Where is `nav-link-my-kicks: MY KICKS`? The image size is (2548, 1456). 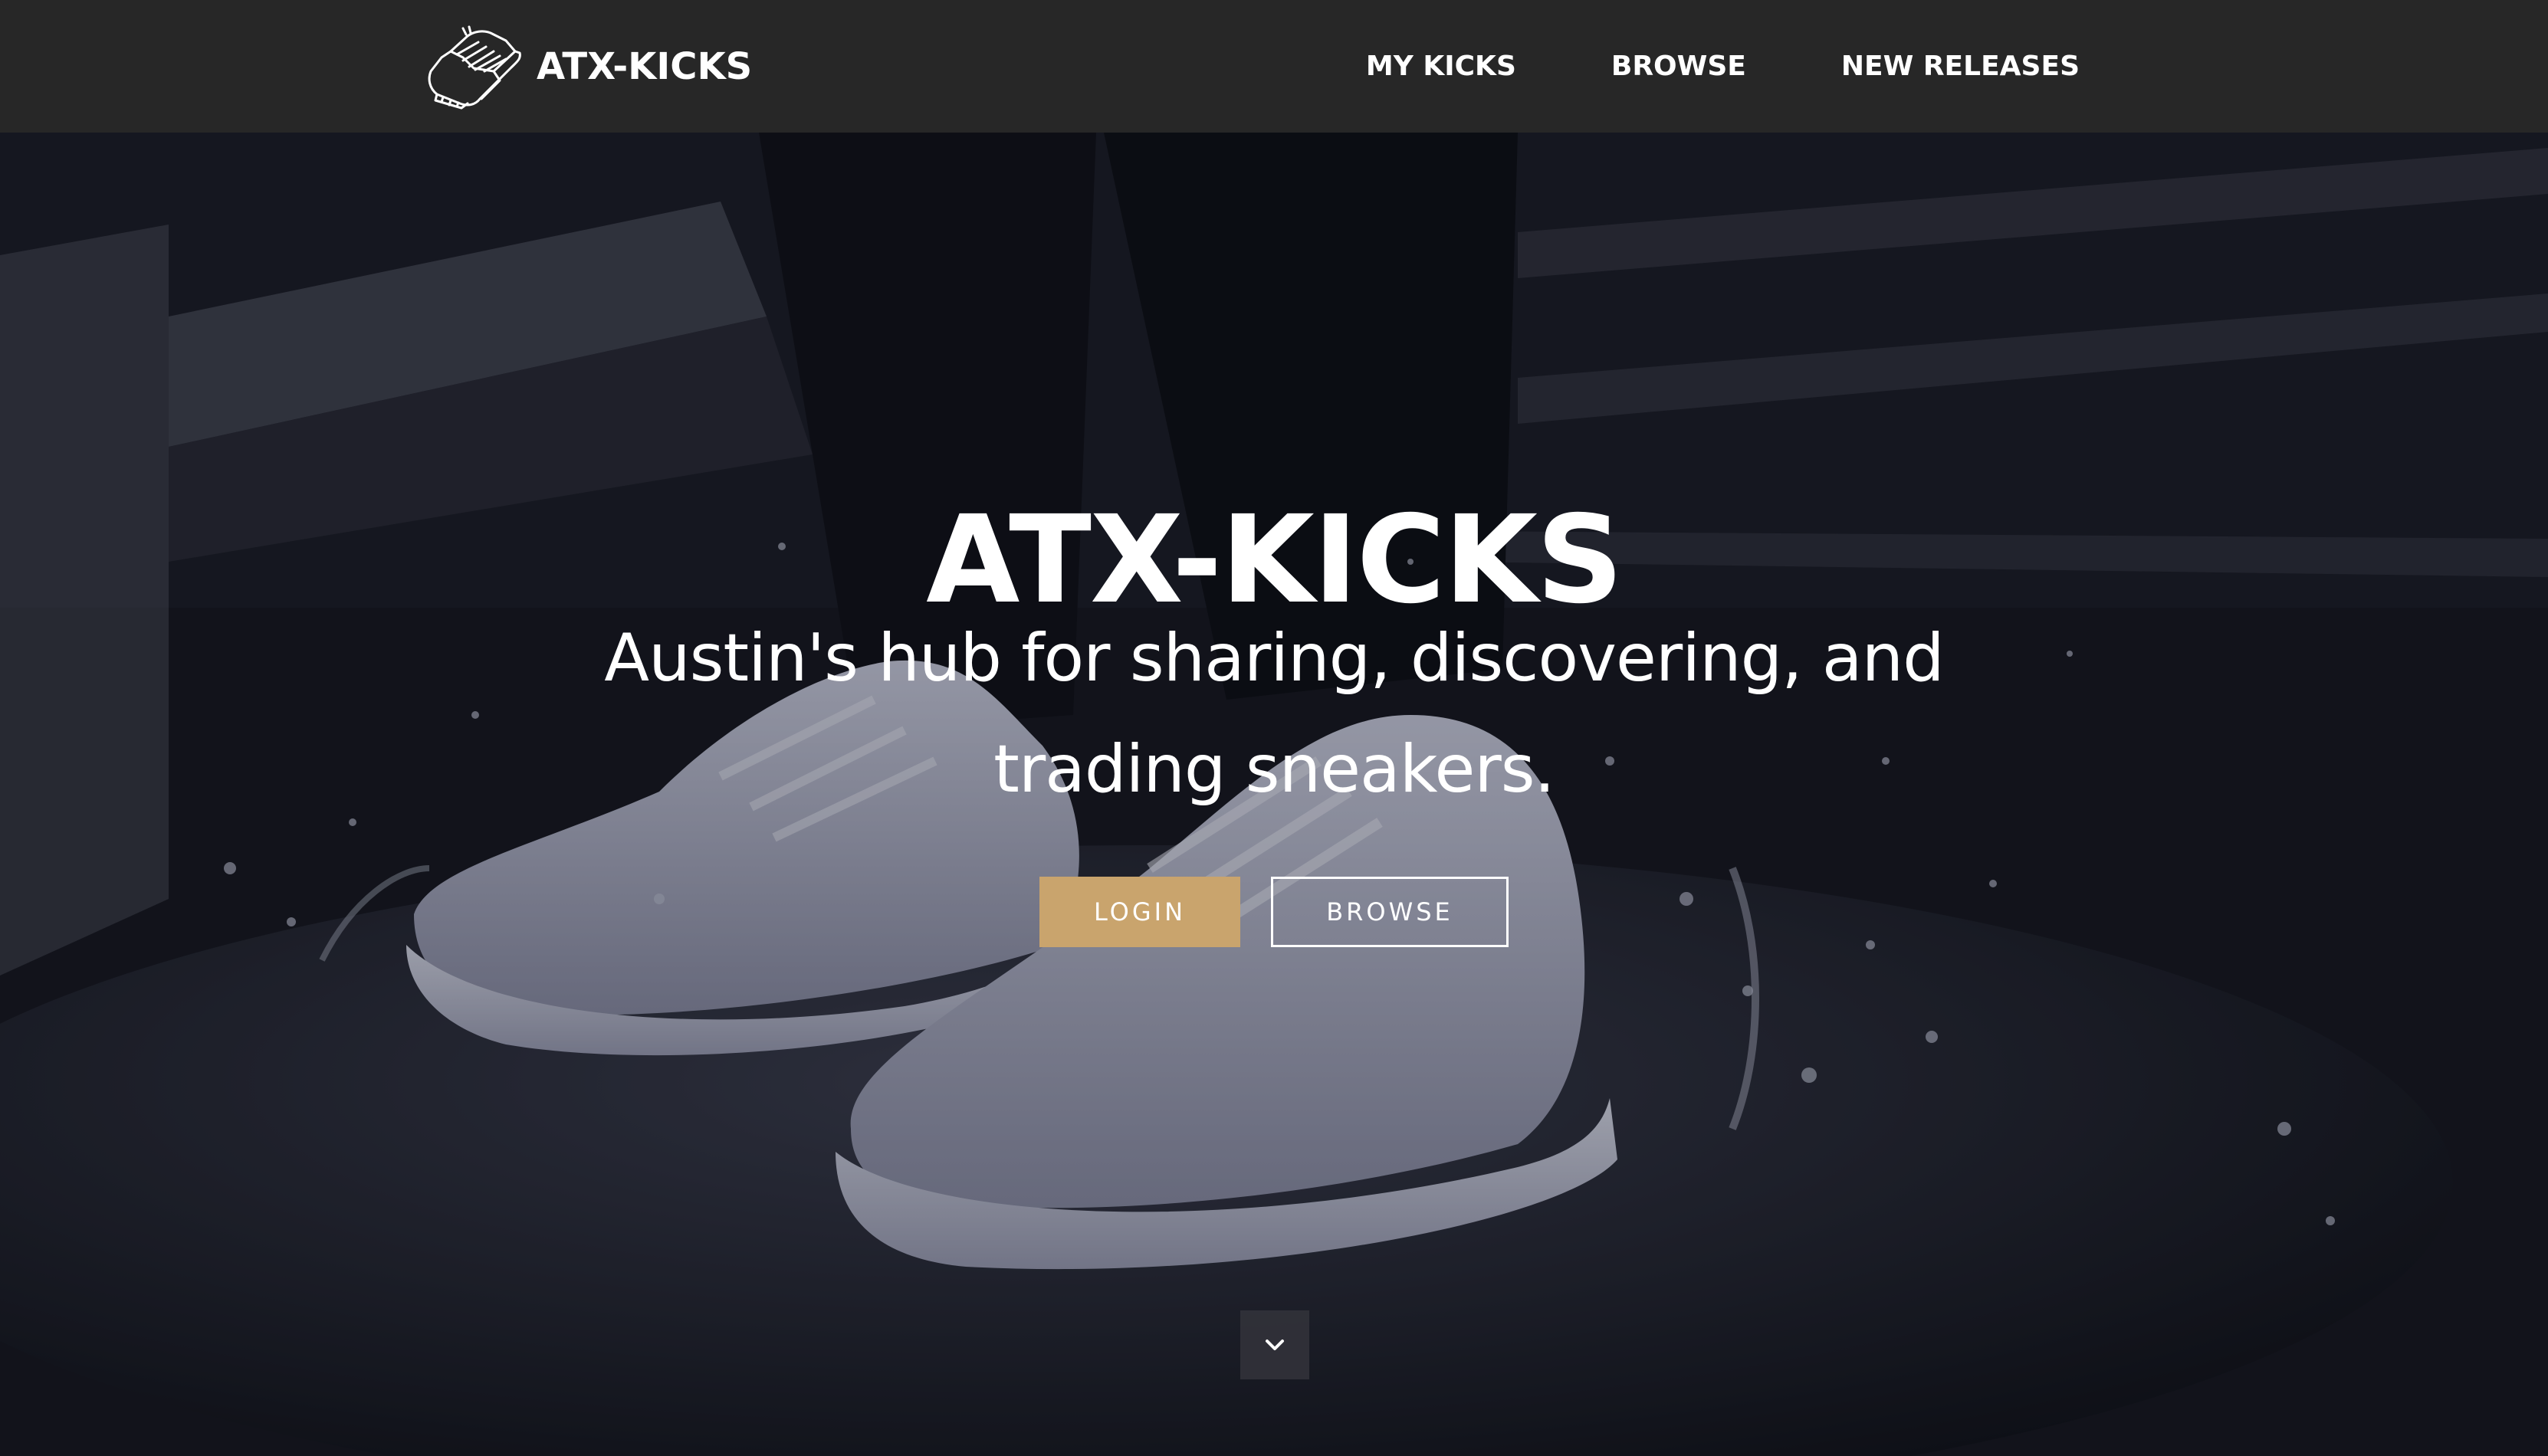 nav-link-my-kicks: MY KICKS is located at coordinates (1441, 66).